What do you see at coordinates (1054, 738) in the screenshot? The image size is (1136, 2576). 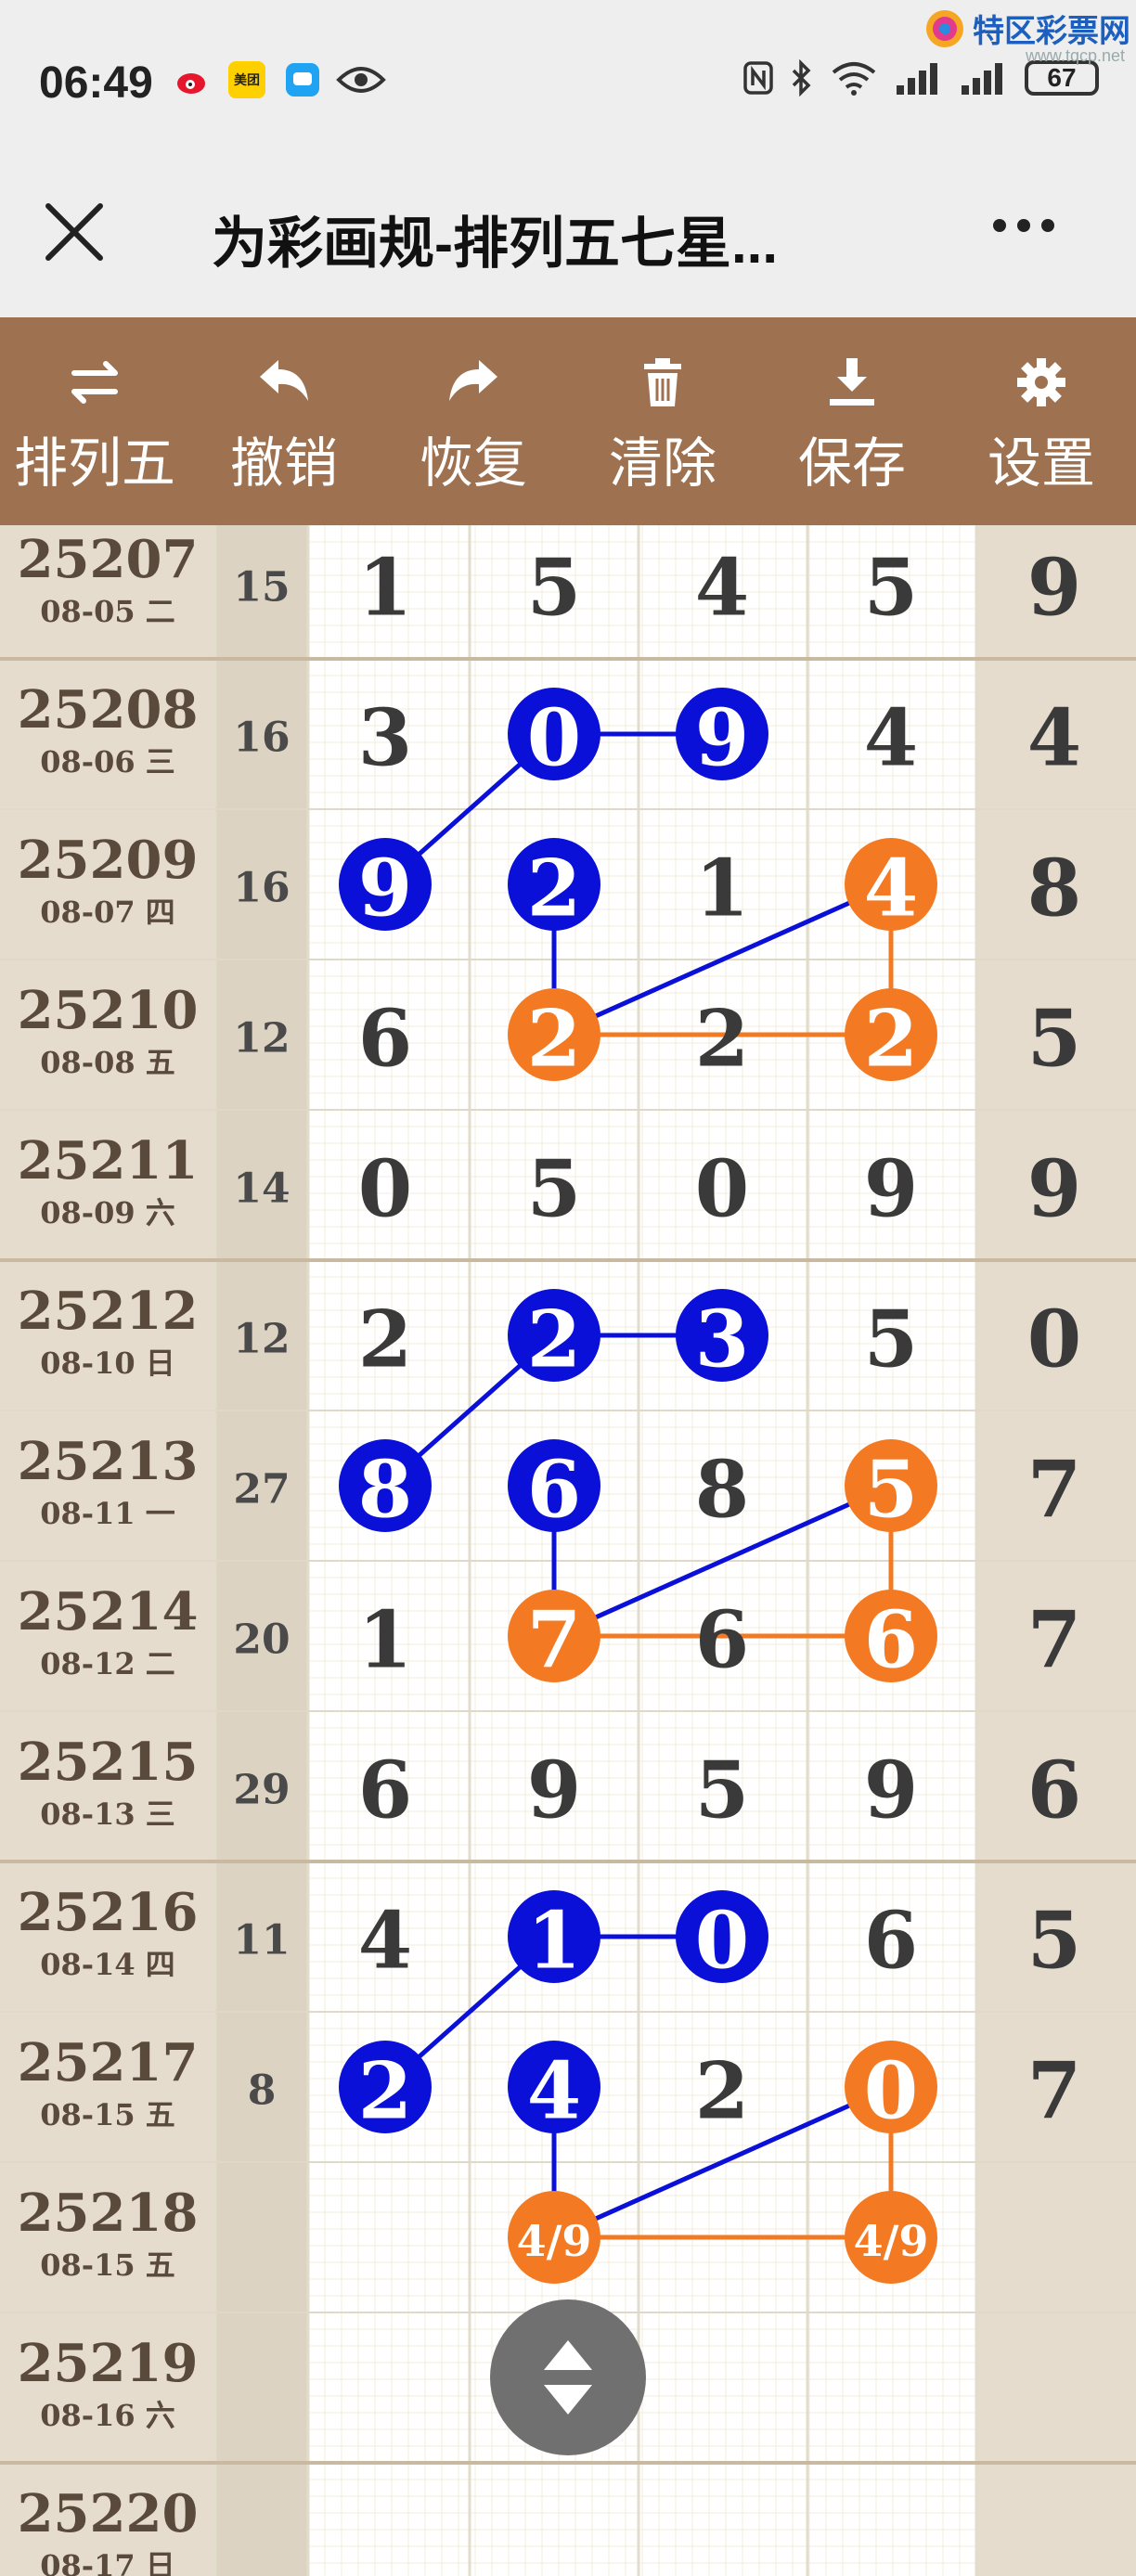 I see `digit-cell-last: 4` at bounding box center [1054, 738].